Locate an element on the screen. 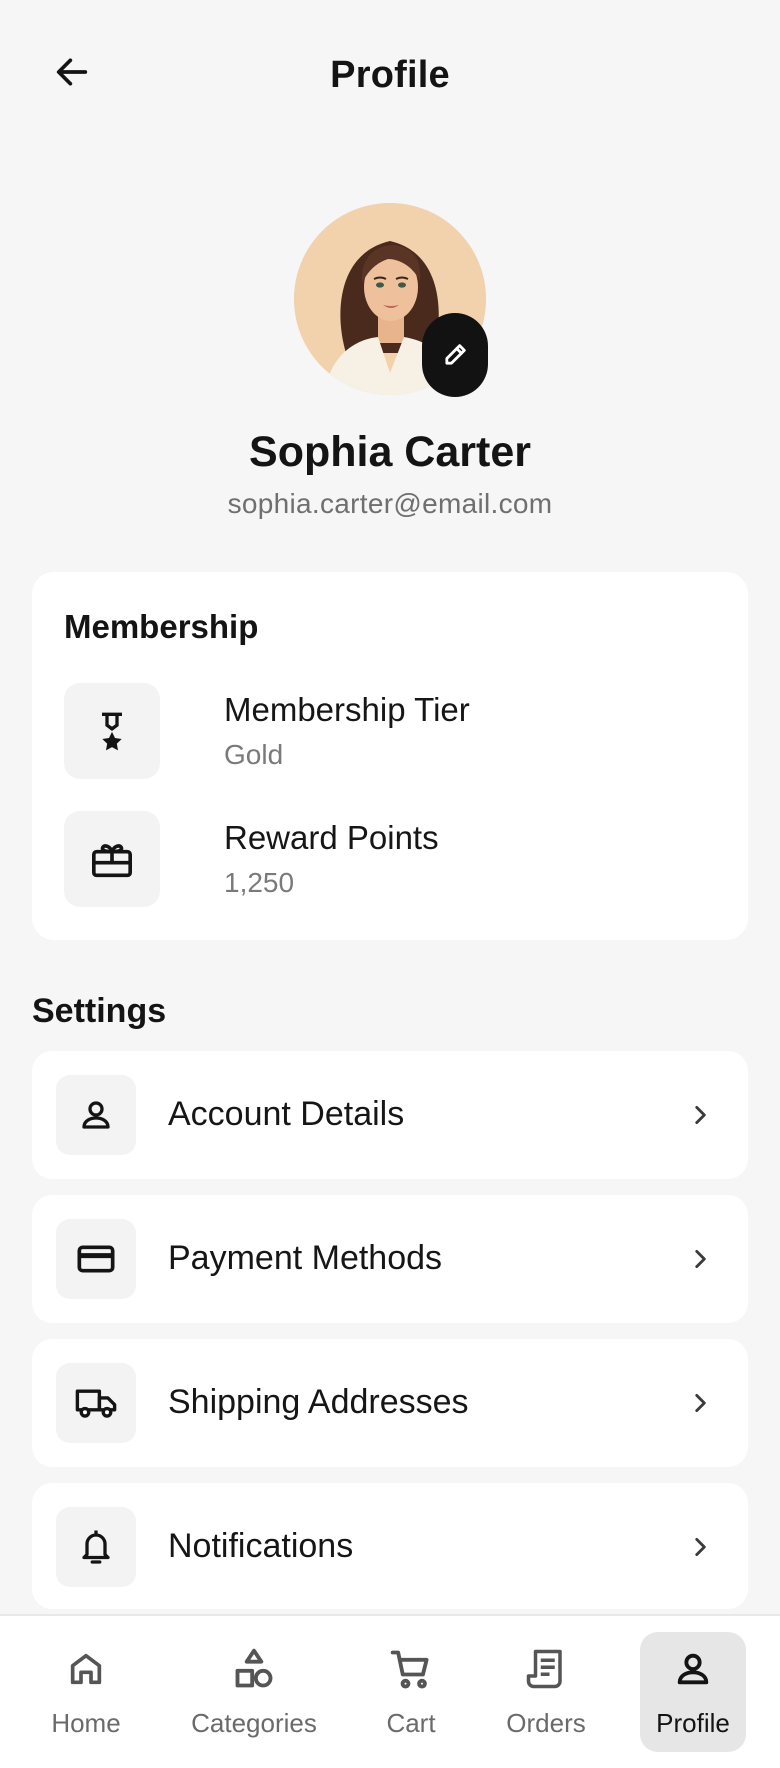  home-icon is located at coordinates (86, 1669).